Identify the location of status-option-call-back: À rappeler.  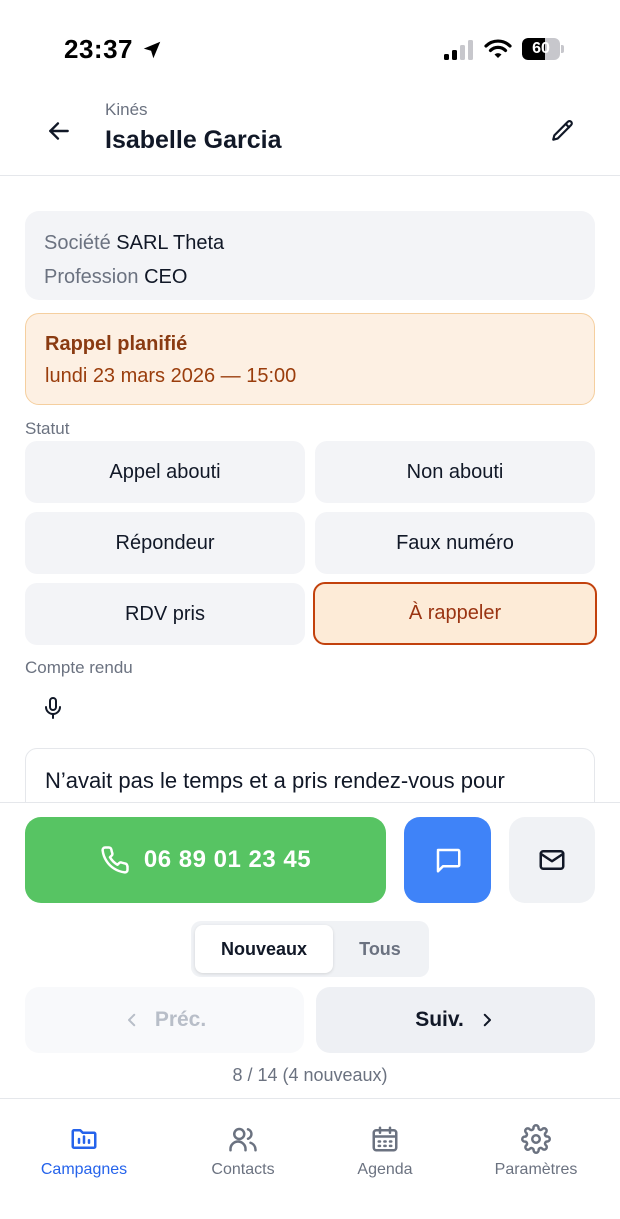
(455, 613).